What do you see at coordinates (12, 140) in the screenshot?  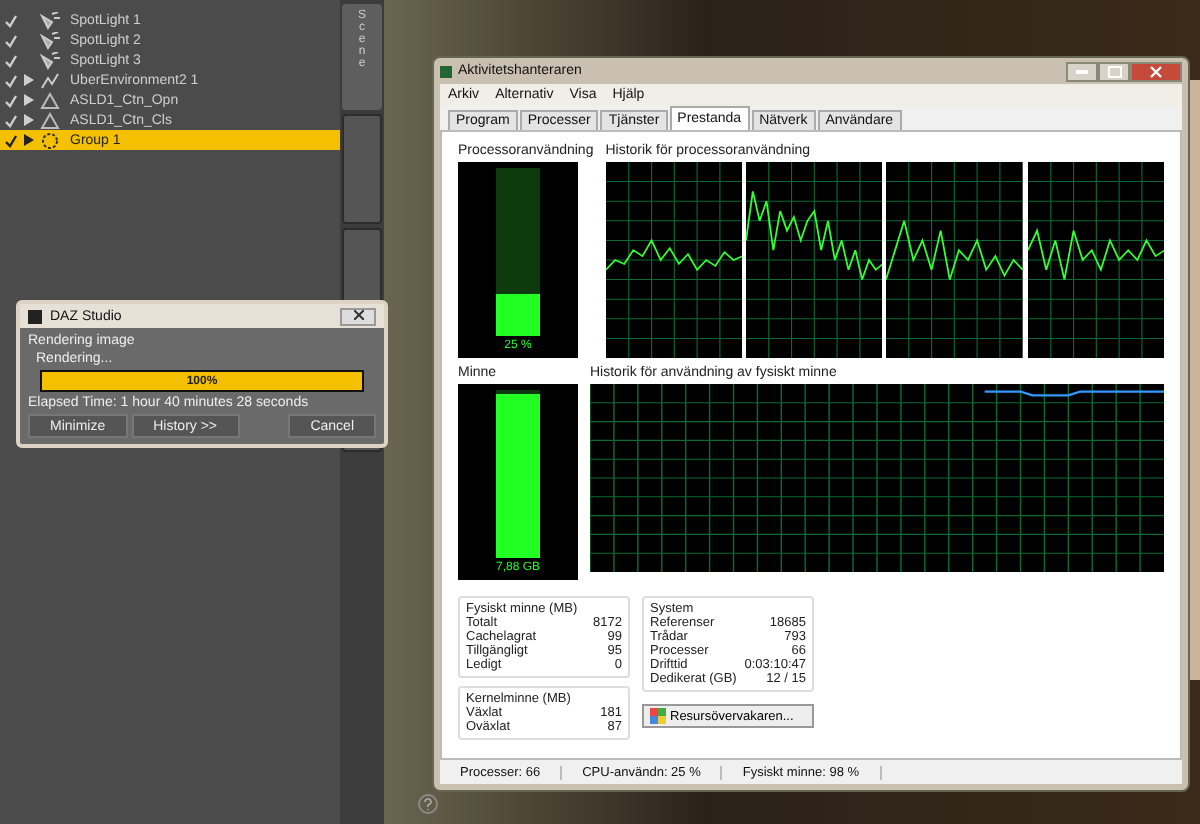 I see `visibility-check-icon` at bounding box center [12, 140].